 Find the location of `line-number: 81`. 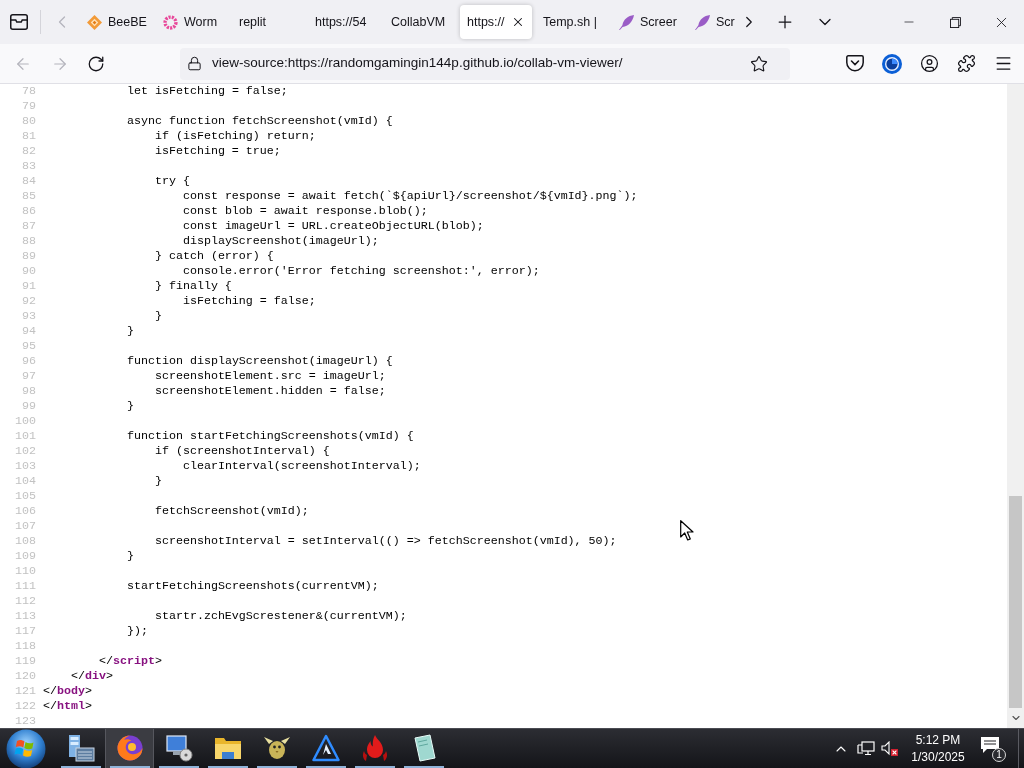

line-number: 81 is located at coordinates (28, 136).